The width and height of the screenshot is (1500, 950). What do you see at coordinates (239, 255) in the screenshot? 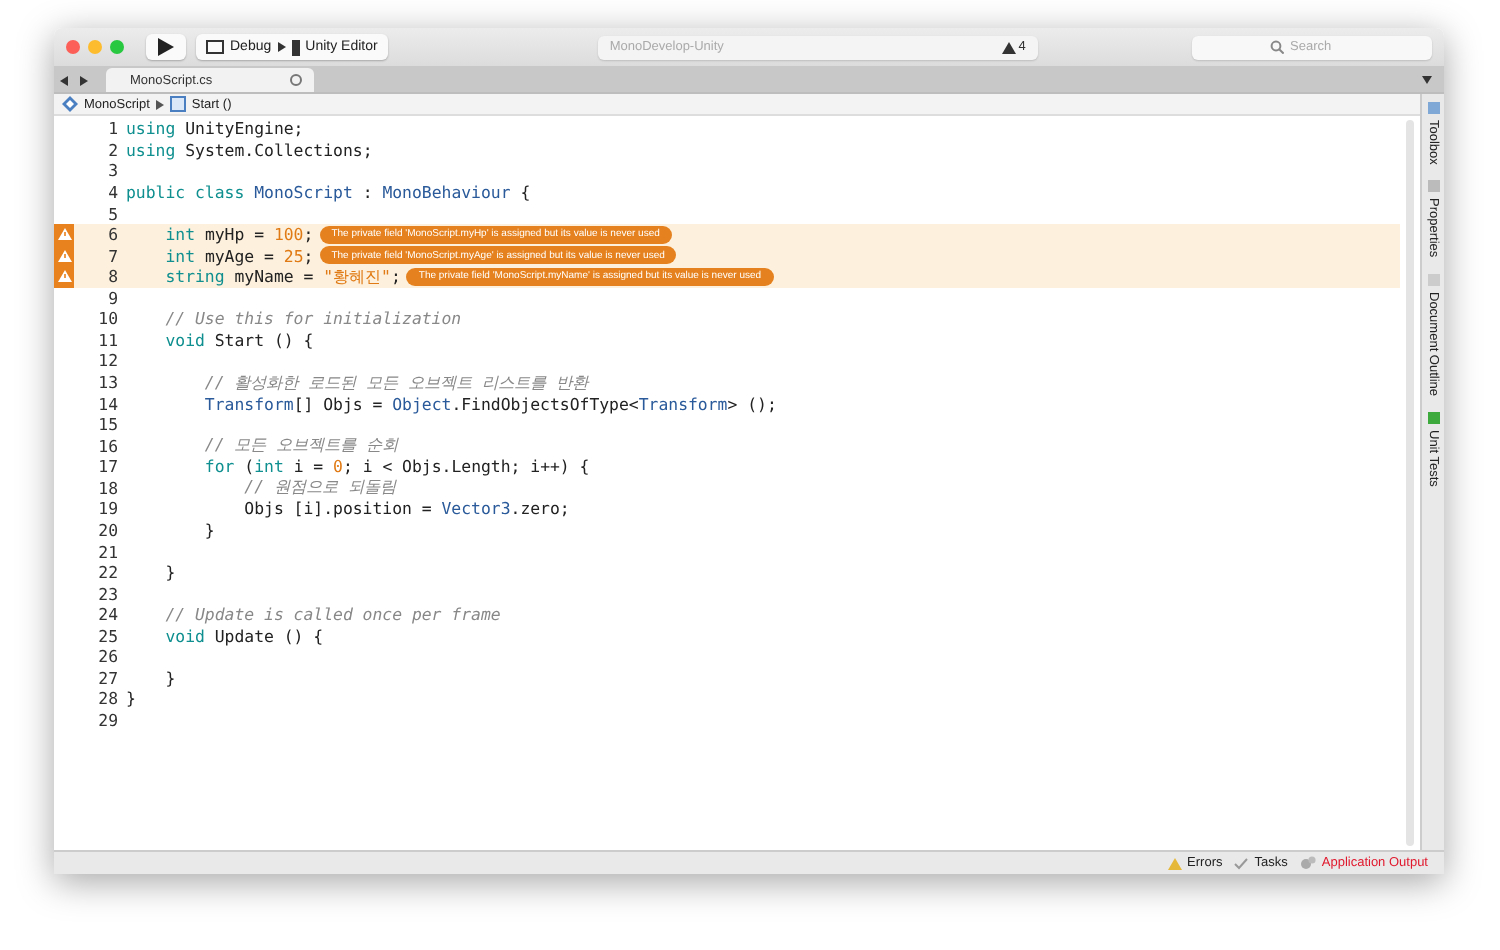
I see `code-text: myAge =` at bounding box center [239, 255].